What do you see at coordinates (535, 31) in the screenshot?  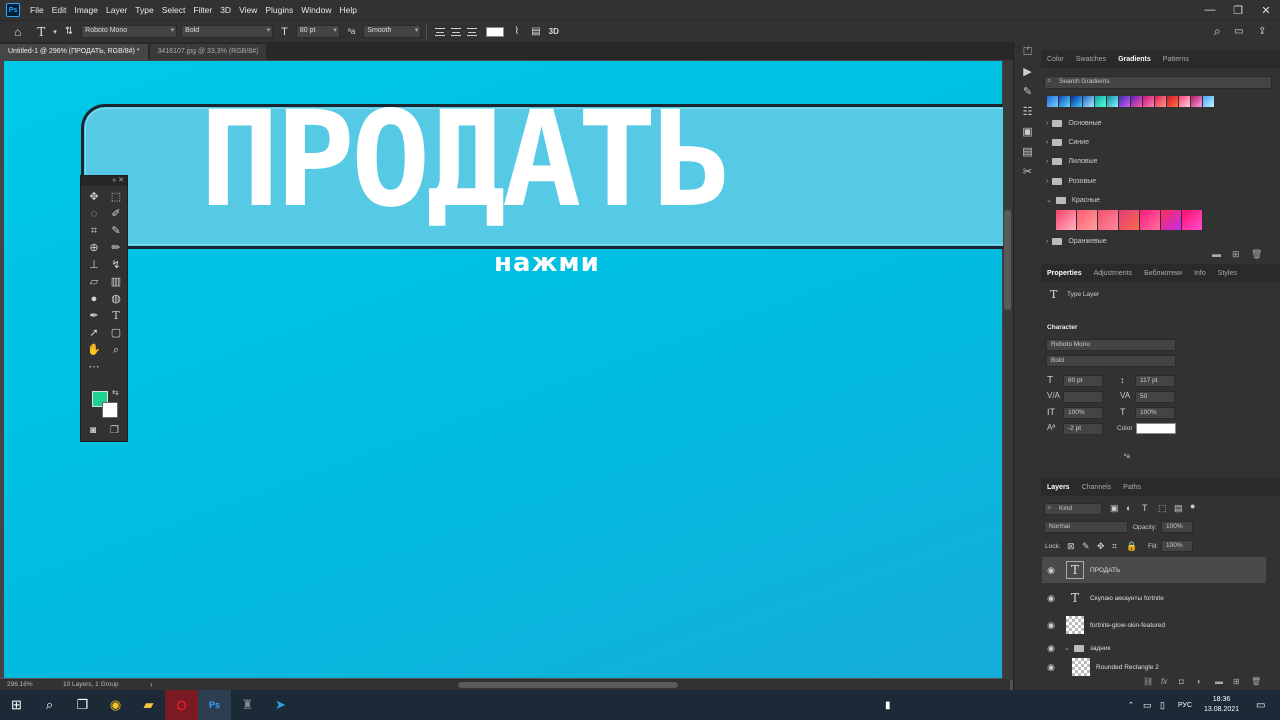 I see `character-panel-icon: ▤` at bounding box center [535, 31].